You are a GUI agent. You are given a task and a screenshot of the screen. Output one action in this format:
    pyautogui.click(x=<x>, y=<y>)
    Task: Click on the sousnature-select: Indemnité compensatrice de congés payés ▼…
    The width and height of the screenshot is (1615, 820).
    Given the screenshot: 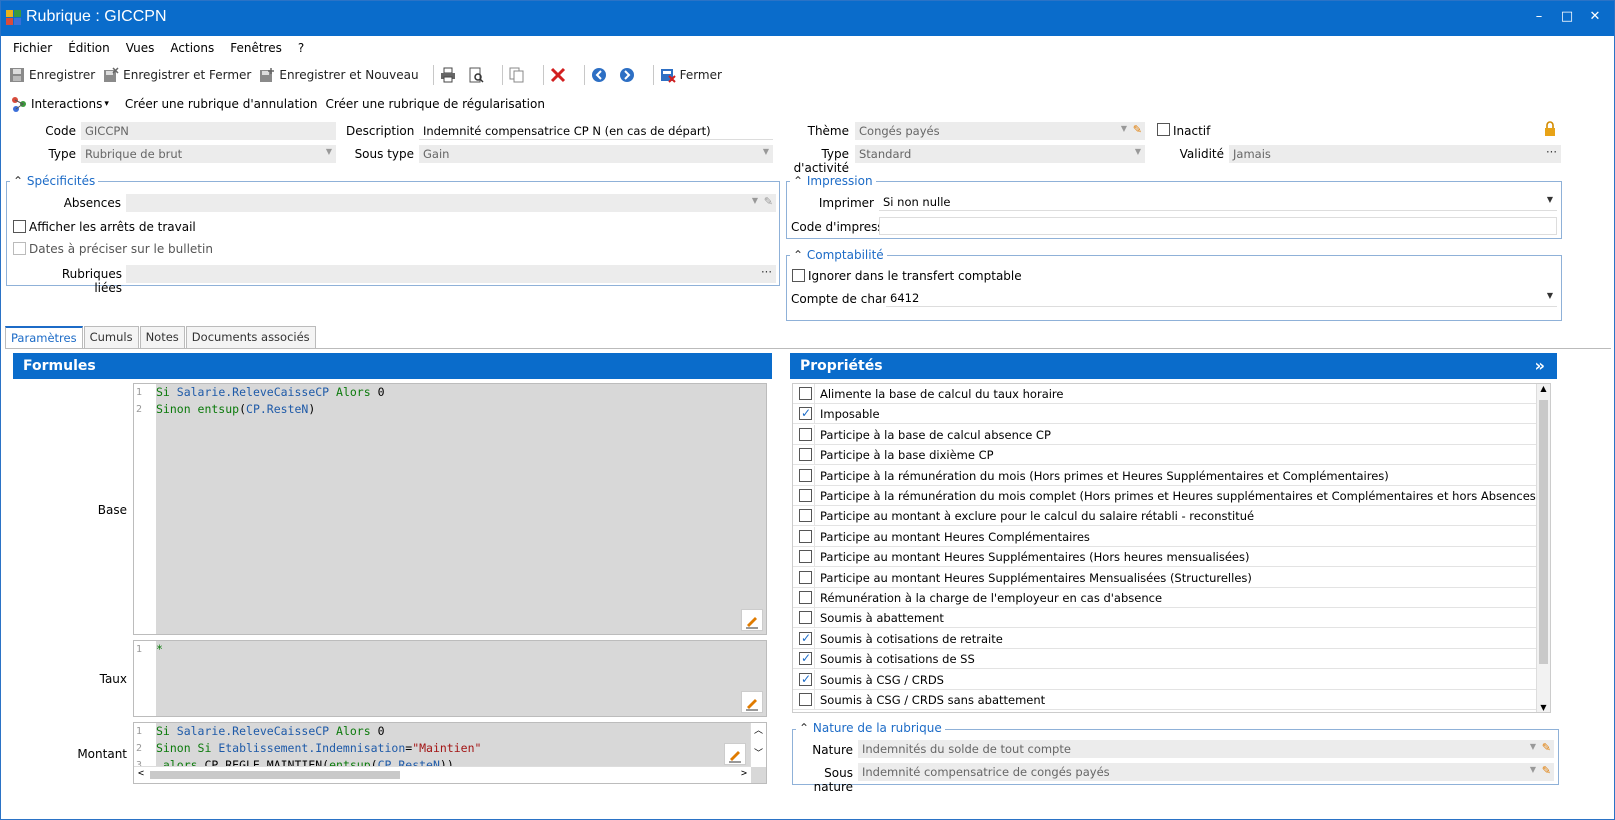 What is the action you would take?
    pyautogui.click(x=1206, y=772)
    